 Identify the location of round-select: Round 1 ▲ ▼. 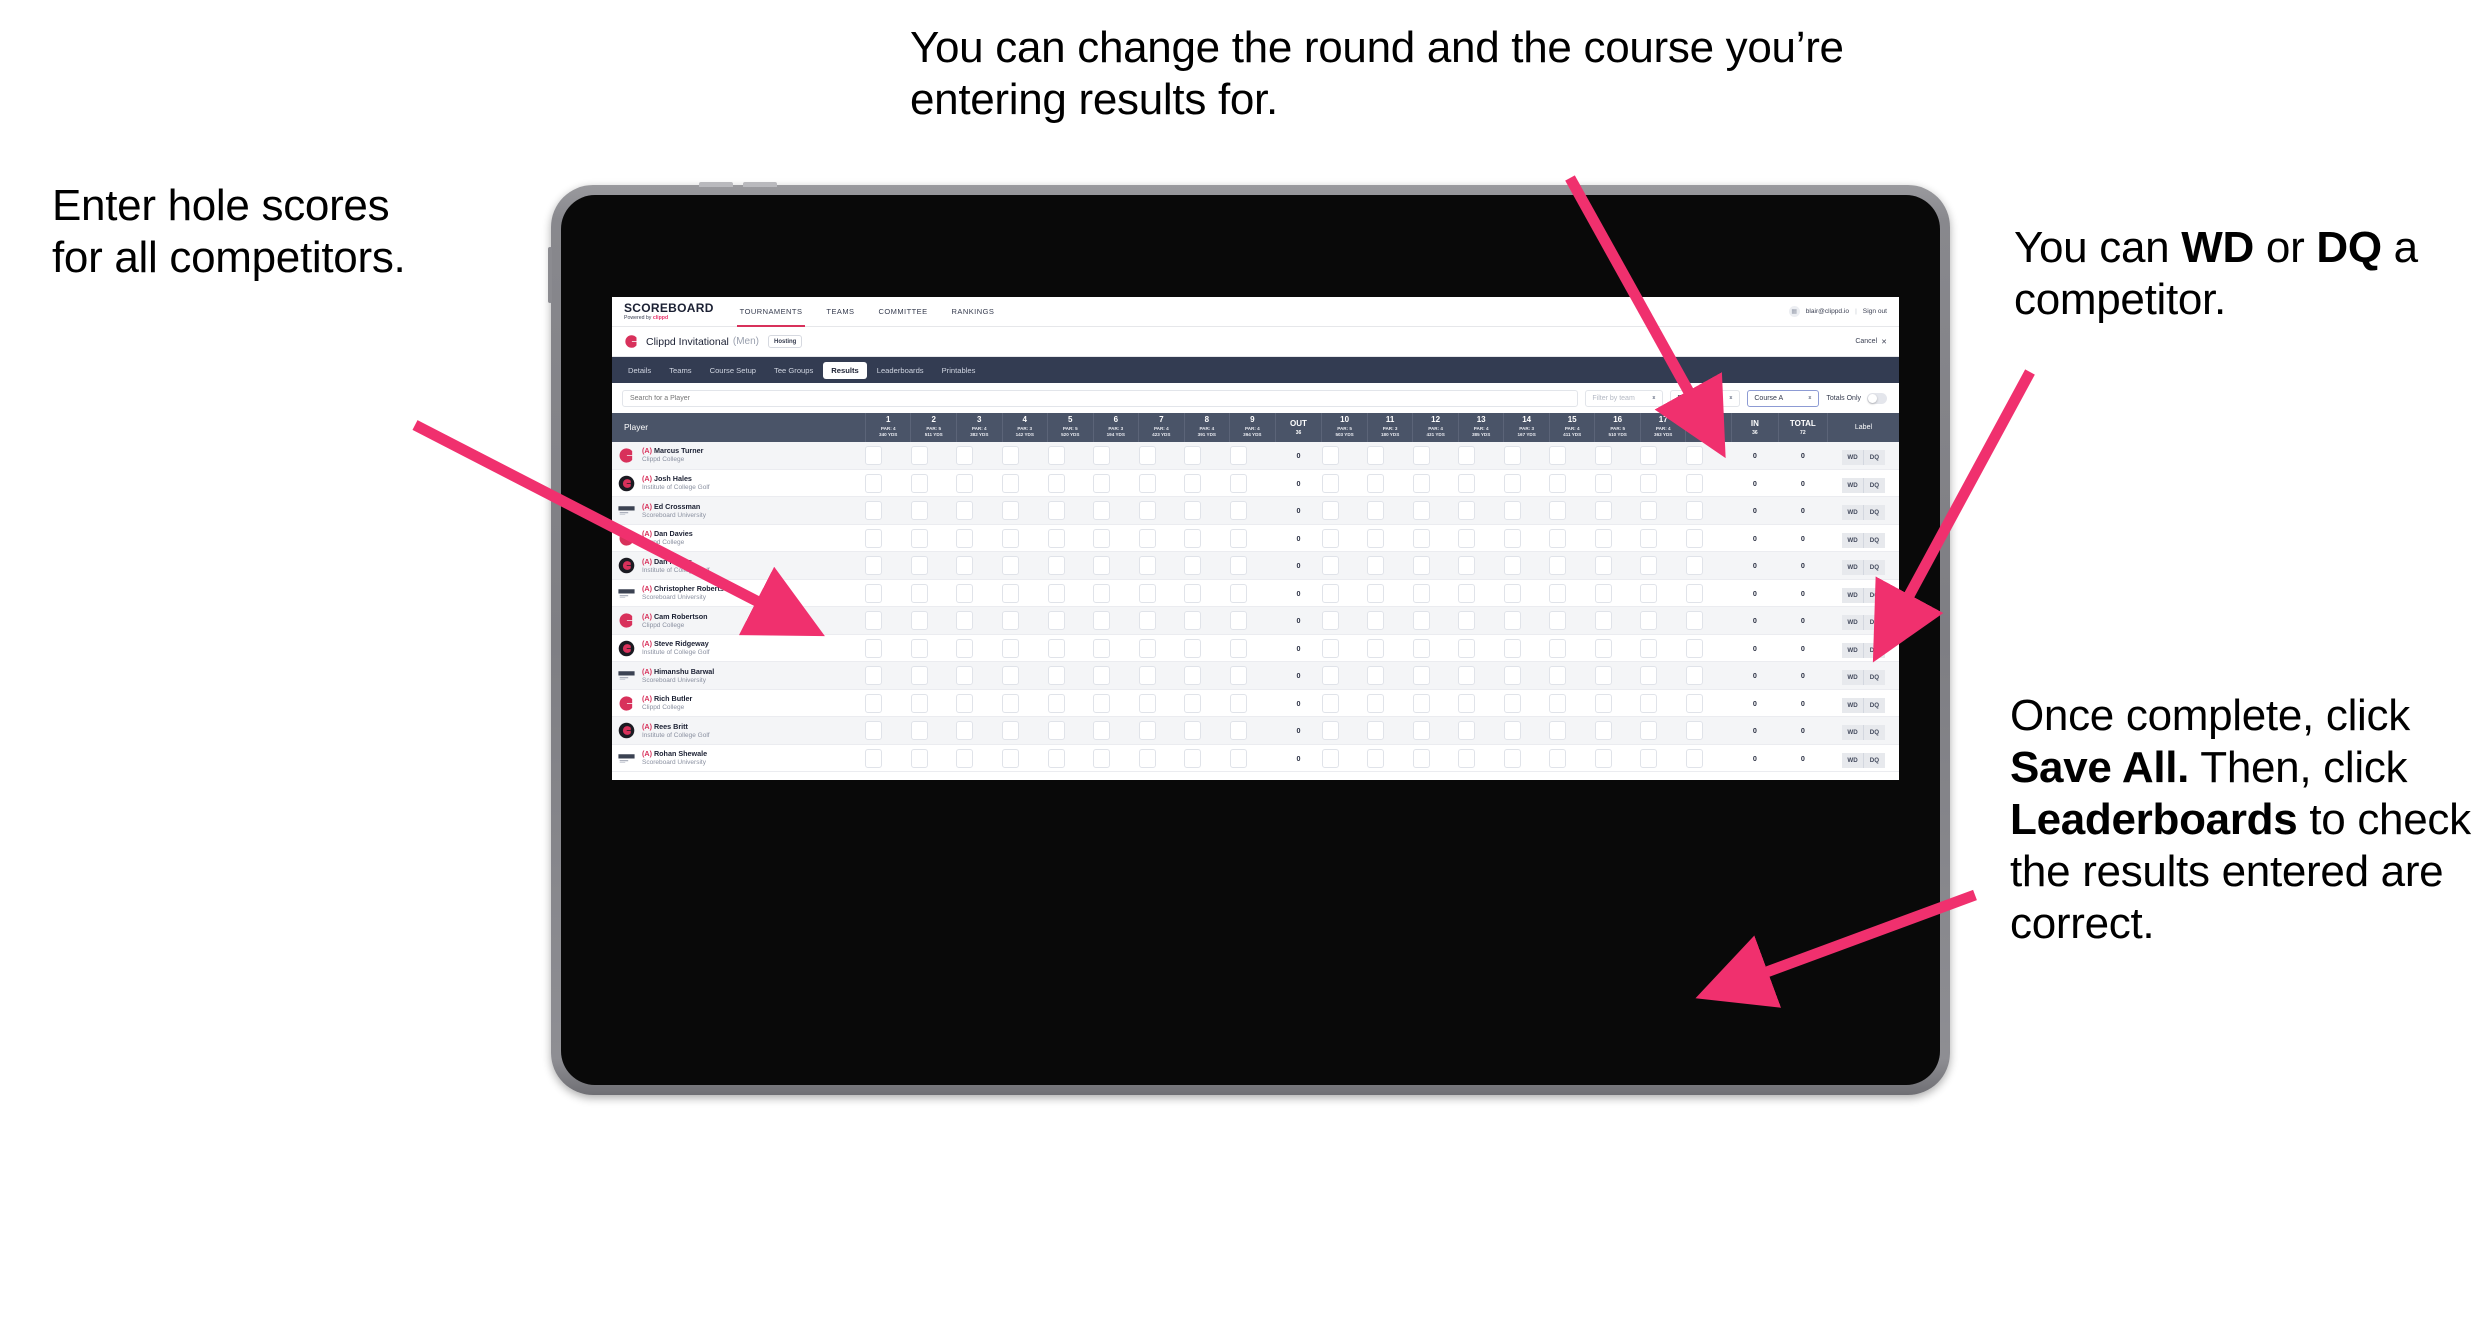
(1705, 398).